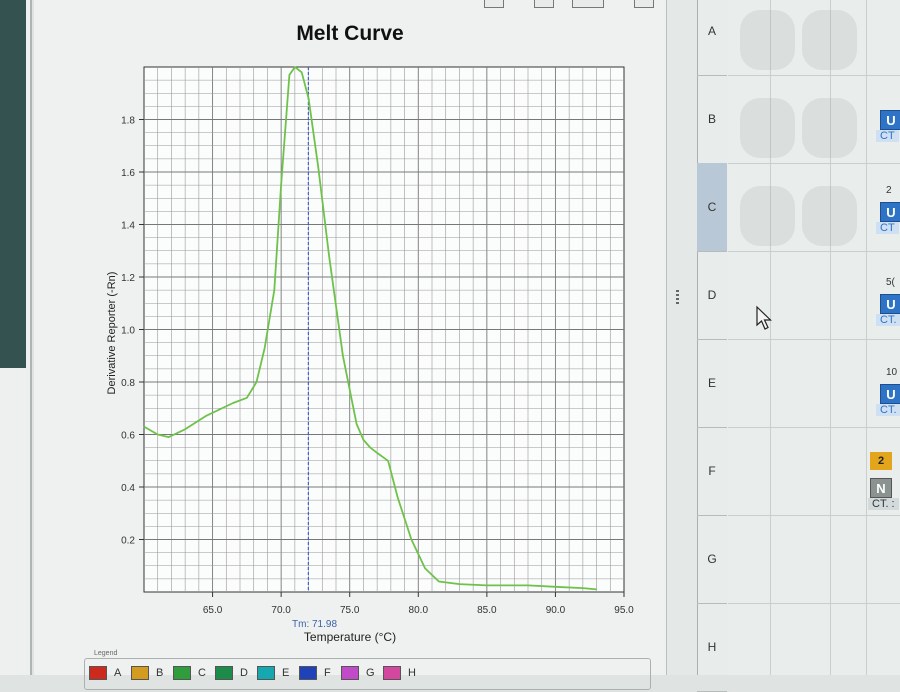  Describe the element at coordinates (712, 38) in the screenshot. I see `row-header-a: A` at that location.